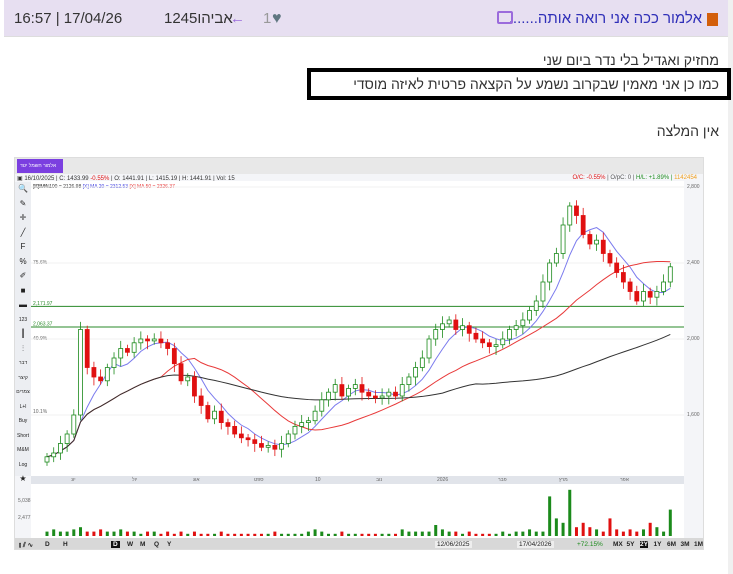 This screenshot has width=733, height=574. Describe the element at coordinates (698, 544) in the screenshot. I see `range-1M: 1M` at that location.